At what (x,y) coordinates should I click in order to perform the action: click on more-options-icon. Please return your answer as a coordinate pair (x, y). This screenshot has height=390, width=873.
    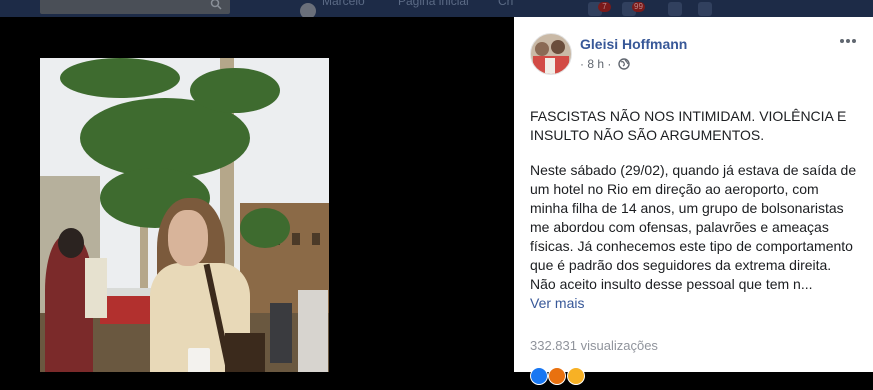
    Looking at the image, I should click on (848, 41).